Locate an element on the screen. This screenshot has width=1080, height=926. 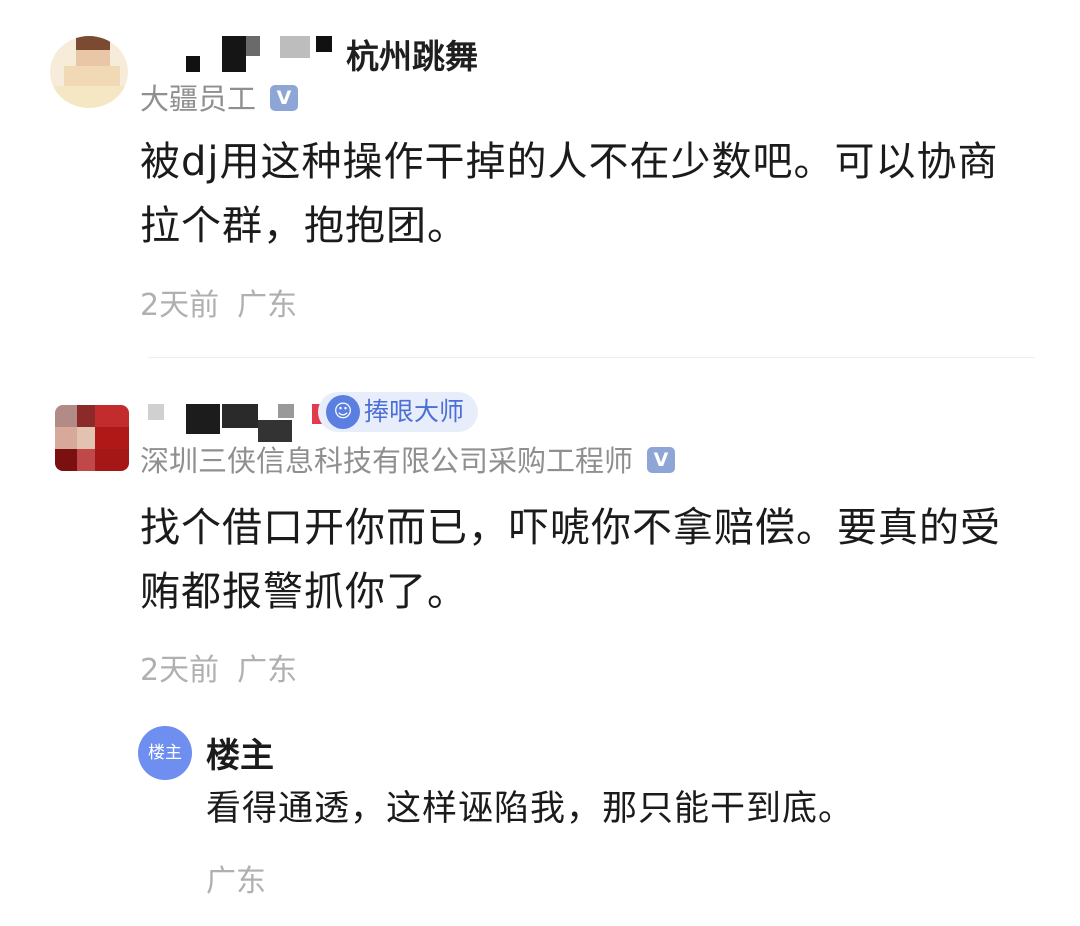
badge-text: 捧哏大师 is located at coordinates (414, 411).